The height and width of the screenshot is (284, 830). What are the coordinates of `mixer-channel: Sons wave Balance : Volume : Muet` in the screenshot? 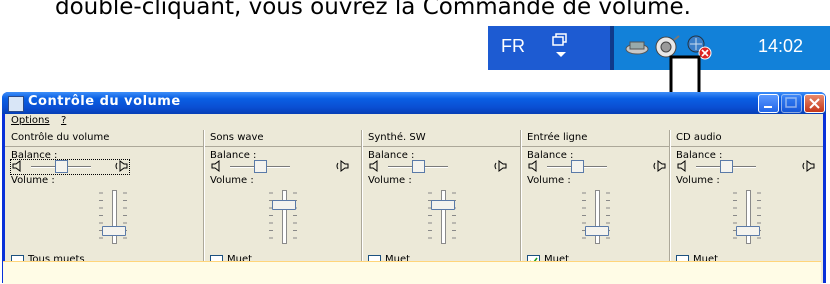 It's located at (283, 199).